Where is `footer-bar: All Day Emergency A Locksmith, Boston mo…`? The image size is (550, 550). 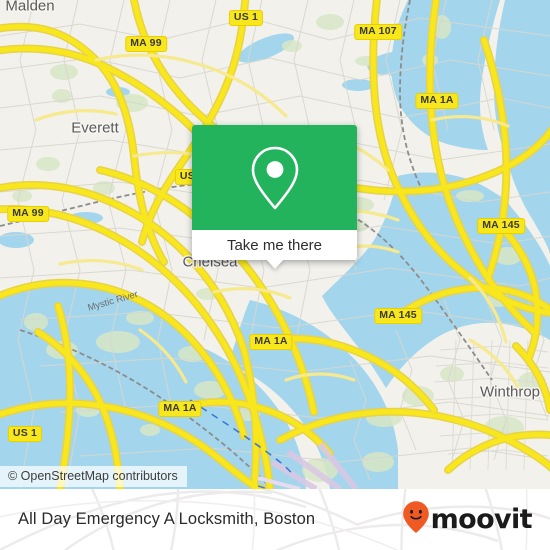 footer-bar: All Day Emergency A Locksmith, Boston mo… is located at coordinates (275, 519).